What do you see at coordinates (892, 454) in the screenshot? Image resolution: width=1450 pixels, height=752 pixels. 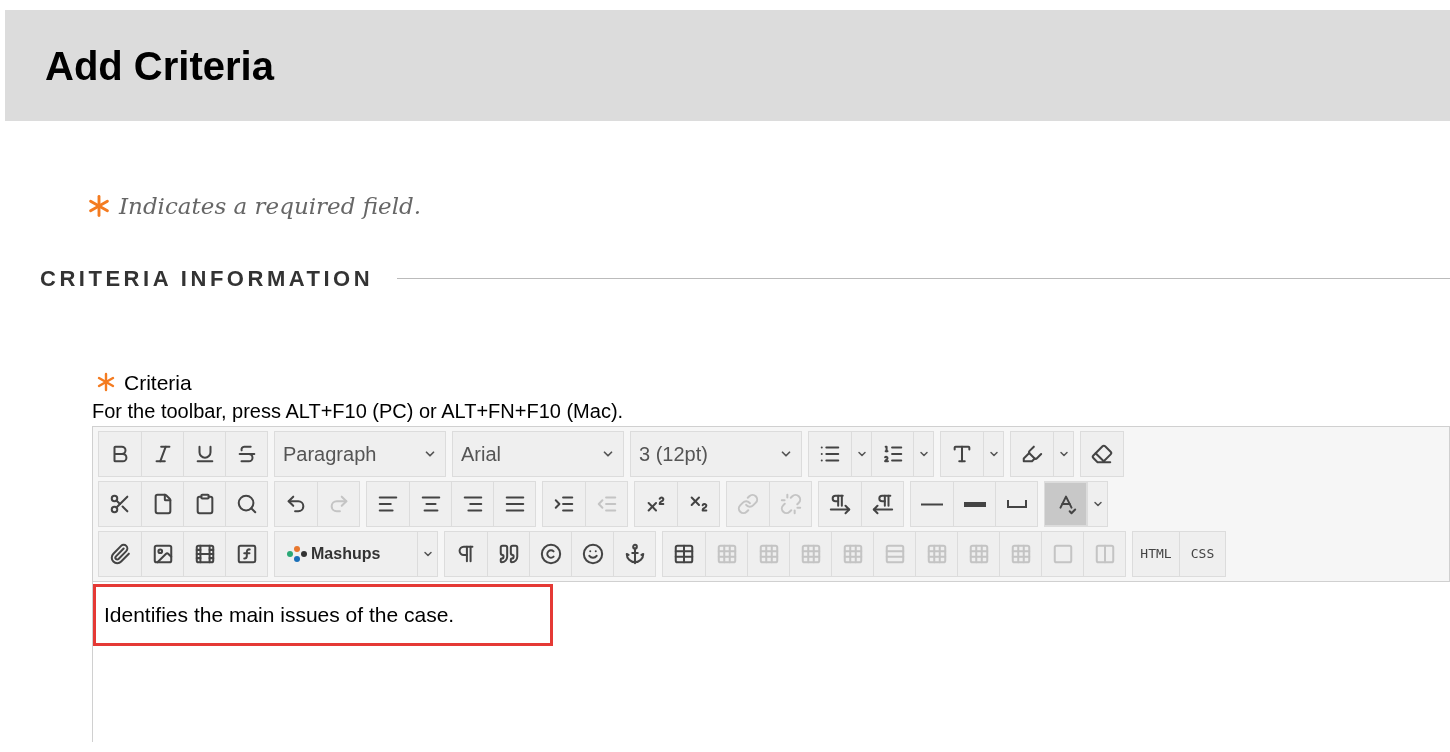 I see `numbered-list-icon` at bounding box center [892, 454].